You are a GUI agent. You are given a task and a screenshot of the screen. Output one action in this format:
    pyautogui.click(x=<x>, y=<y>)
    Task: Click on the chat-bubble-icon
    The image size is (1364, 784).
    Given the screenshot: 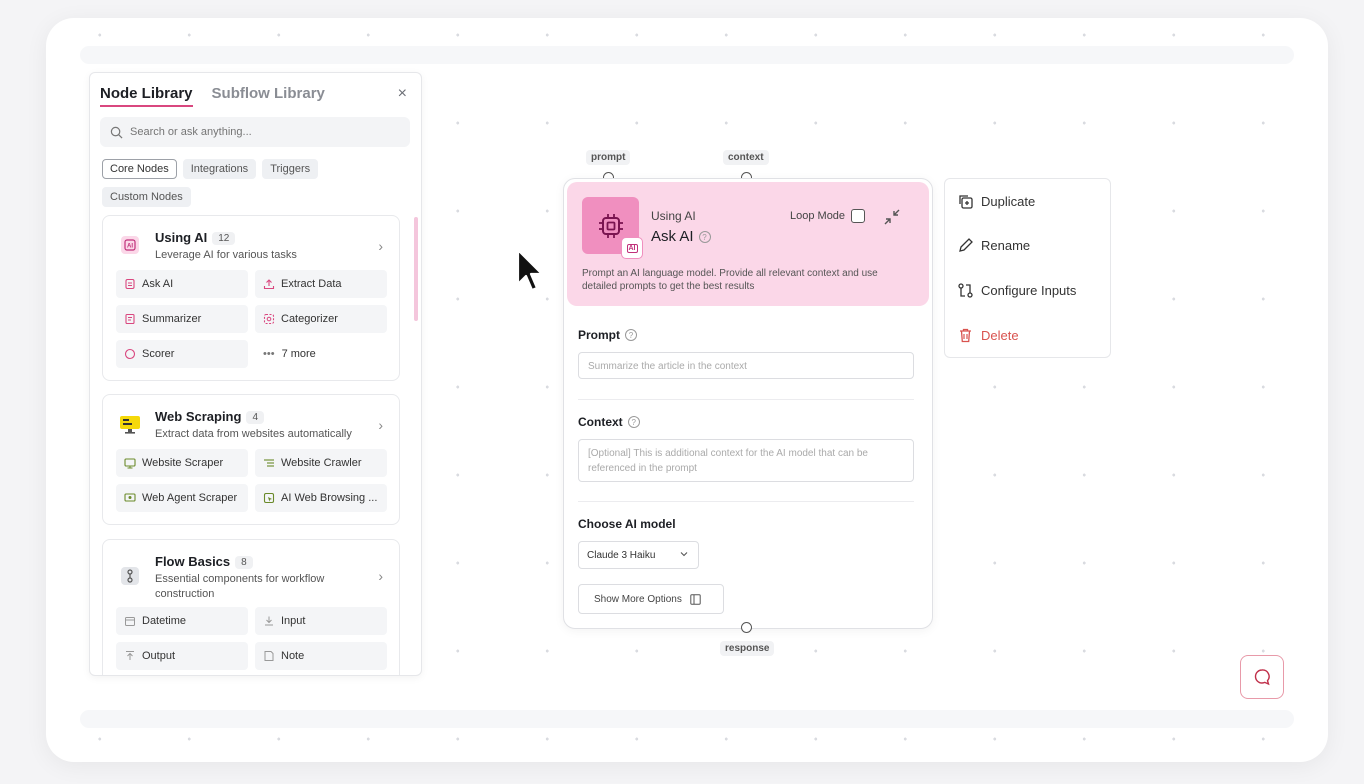 What is the action you would take?
    pyautogui.click(x=1262, y=677)
    